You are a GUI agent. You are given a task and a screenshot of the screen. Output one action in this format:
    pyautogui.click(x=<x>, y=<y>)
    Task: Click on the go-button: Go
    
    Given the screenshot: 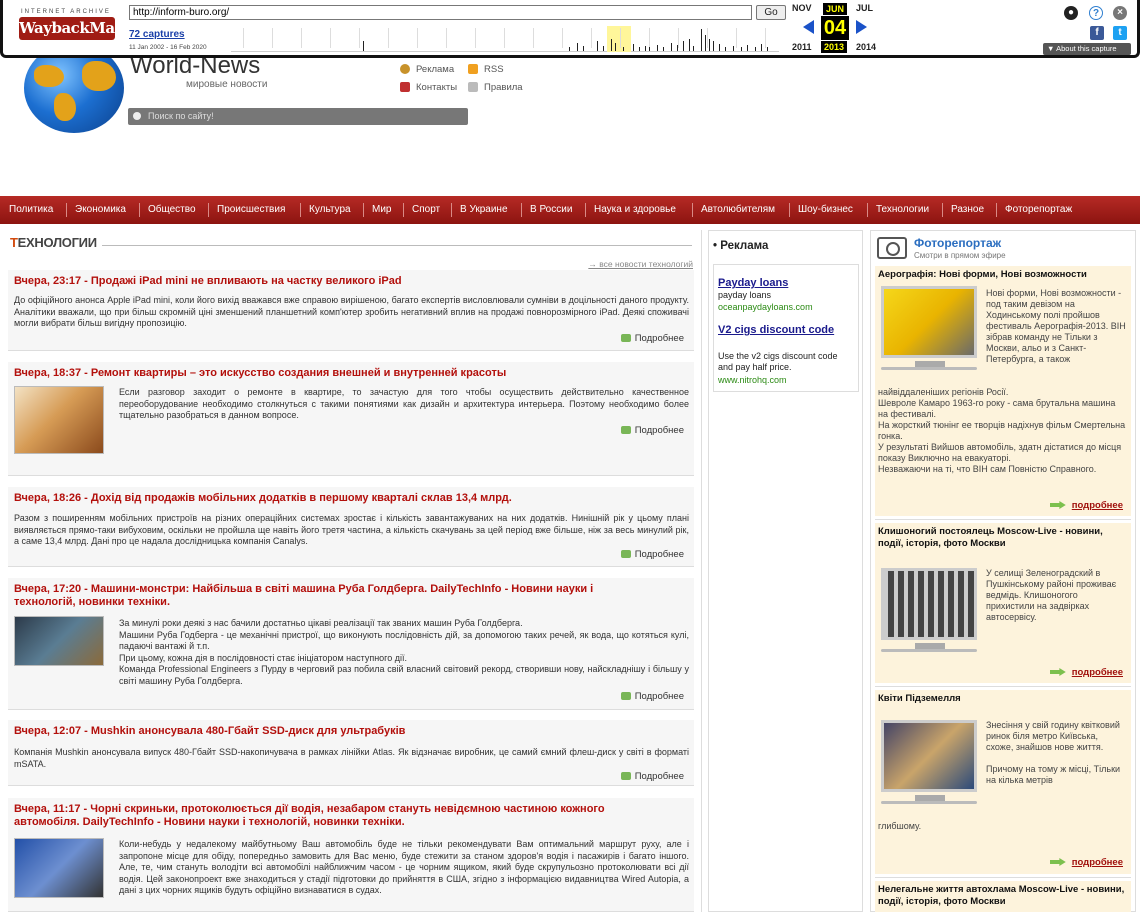 What is the action you would take?
    pyautogui.click(x=771, y=12)
    